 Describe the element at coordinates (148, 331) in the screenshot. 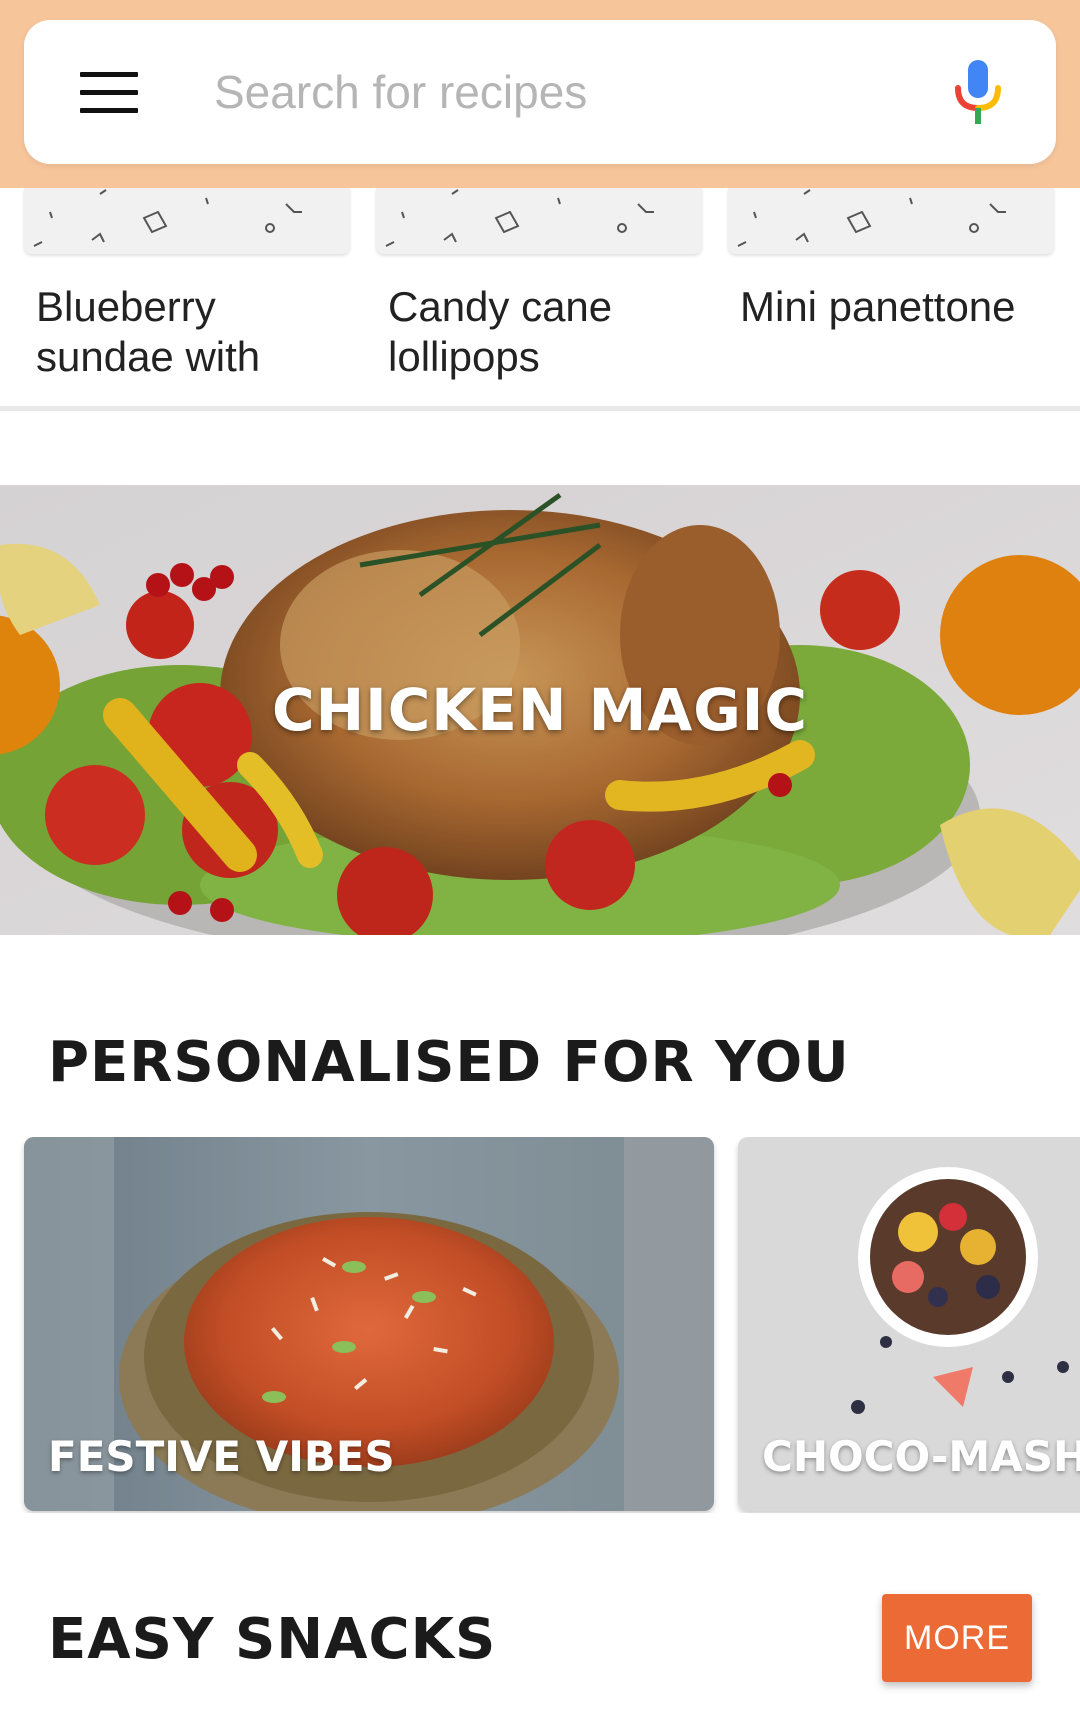

I see `recipe-title: Blueberry sundae with` at that location.